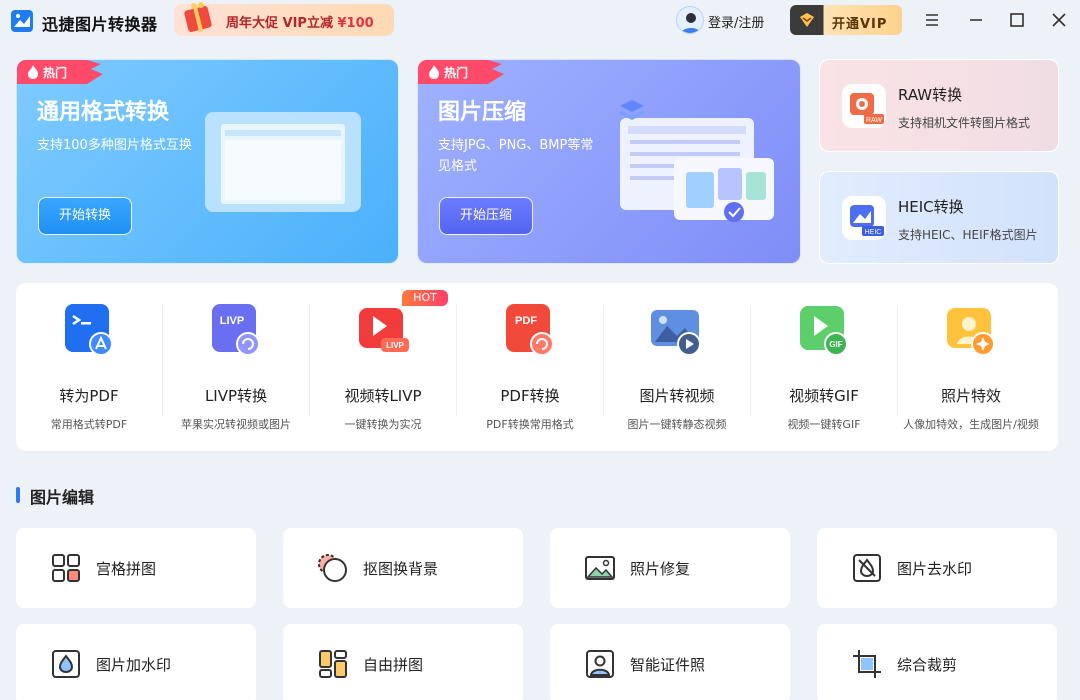 This screenshot has width=1080, height=700. Describe the element at coordinates (236, 424) in the screenshot. I see `tool-desc: 苹果实况转视频或图片` at that location.